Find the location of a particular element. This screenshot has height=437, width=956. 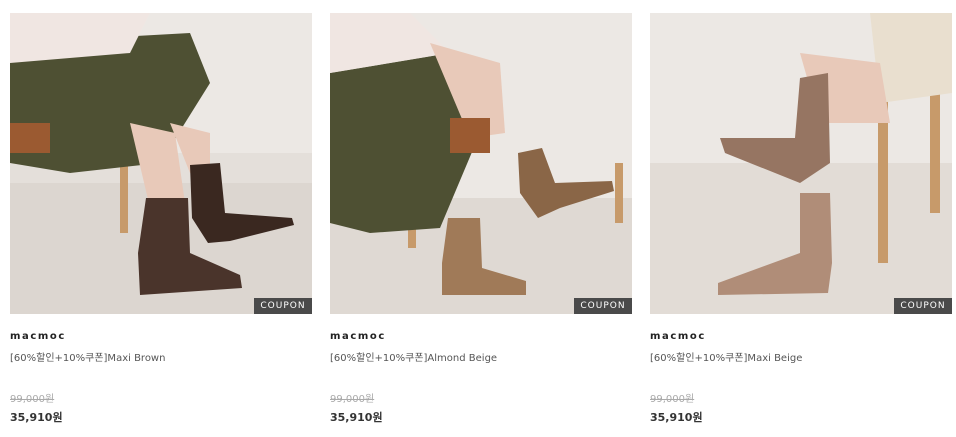

product-name: [60%할인+10%쿠폰]Maxi Brown is located at coordinates (87, 356).